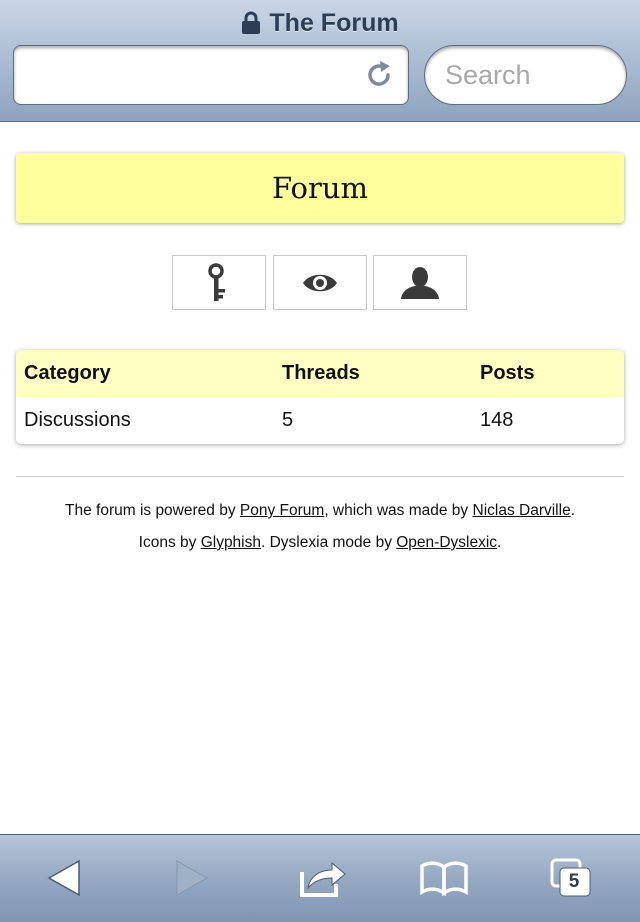 This screenshot has height=922, width=640. What do you see at coordinates (152, 510) in the screenshot?
I see `footer-text: The forum is powered by` at bounding box center [152, 510].